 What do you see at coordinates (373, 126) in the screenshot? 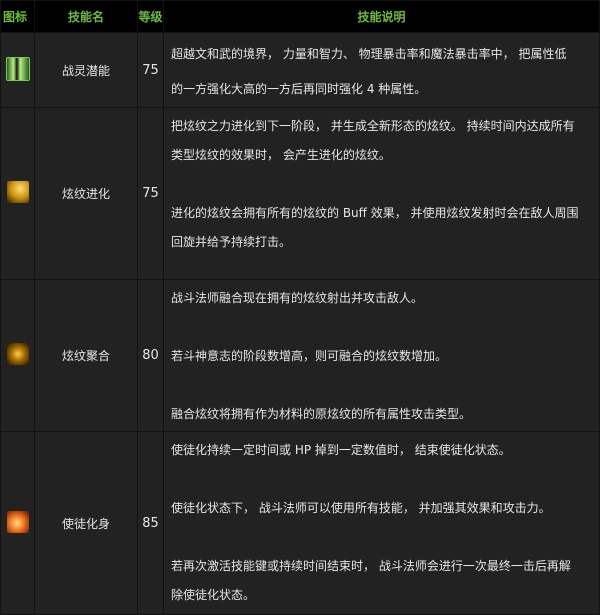
I see `description-line: 把炫纹之力进化到下一阶段， 并生成全新形态的炫纹。 持续时间内达成所有` at bounding box center [373, 126].